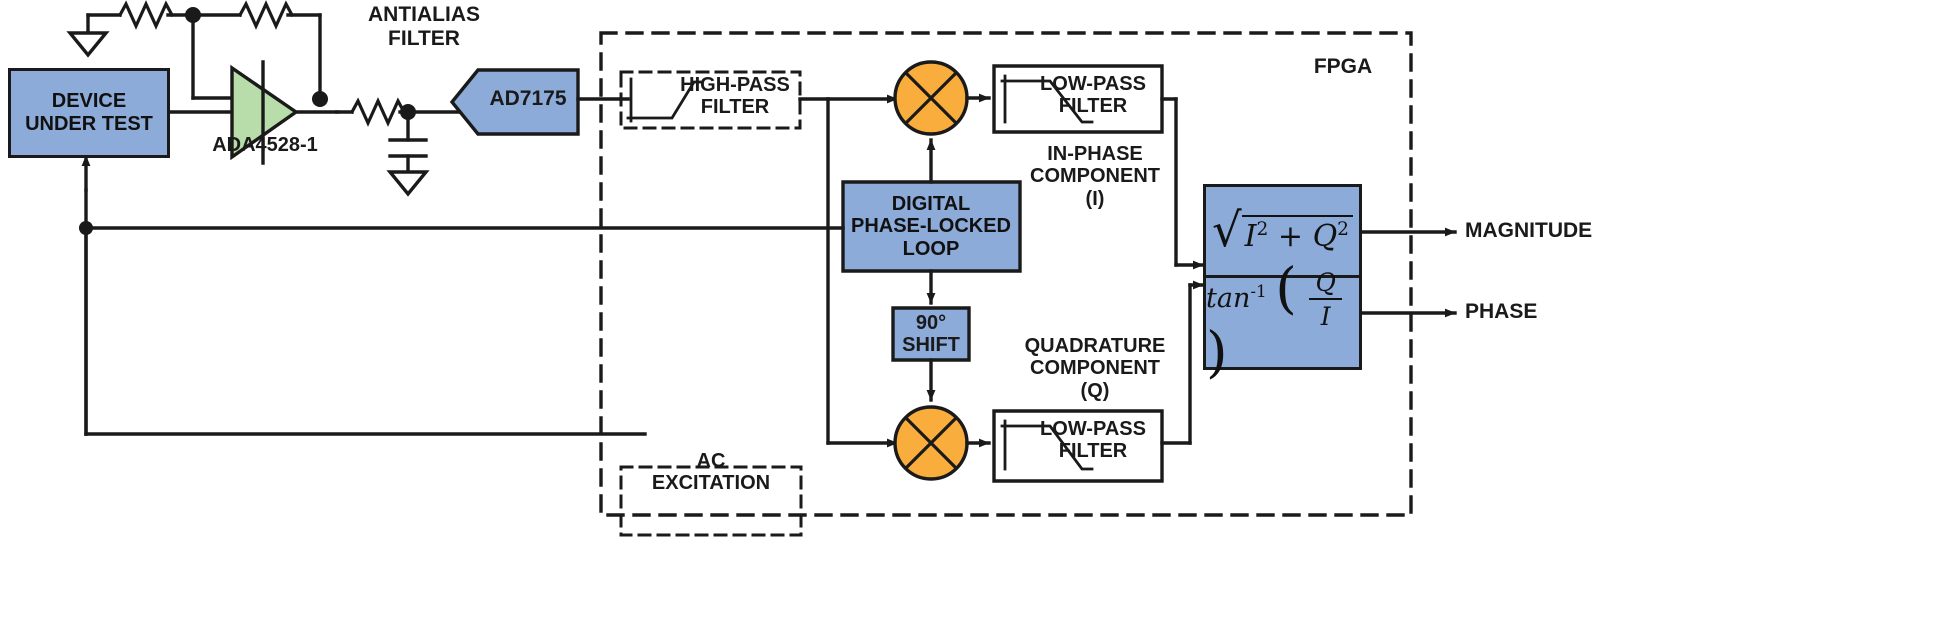 This screenshot has height=643, width=1948. What do you see at coordinates (1343, 66) in the screenshot?
I see `fpga-label: FPGA` at bounding box center [1343, 66].